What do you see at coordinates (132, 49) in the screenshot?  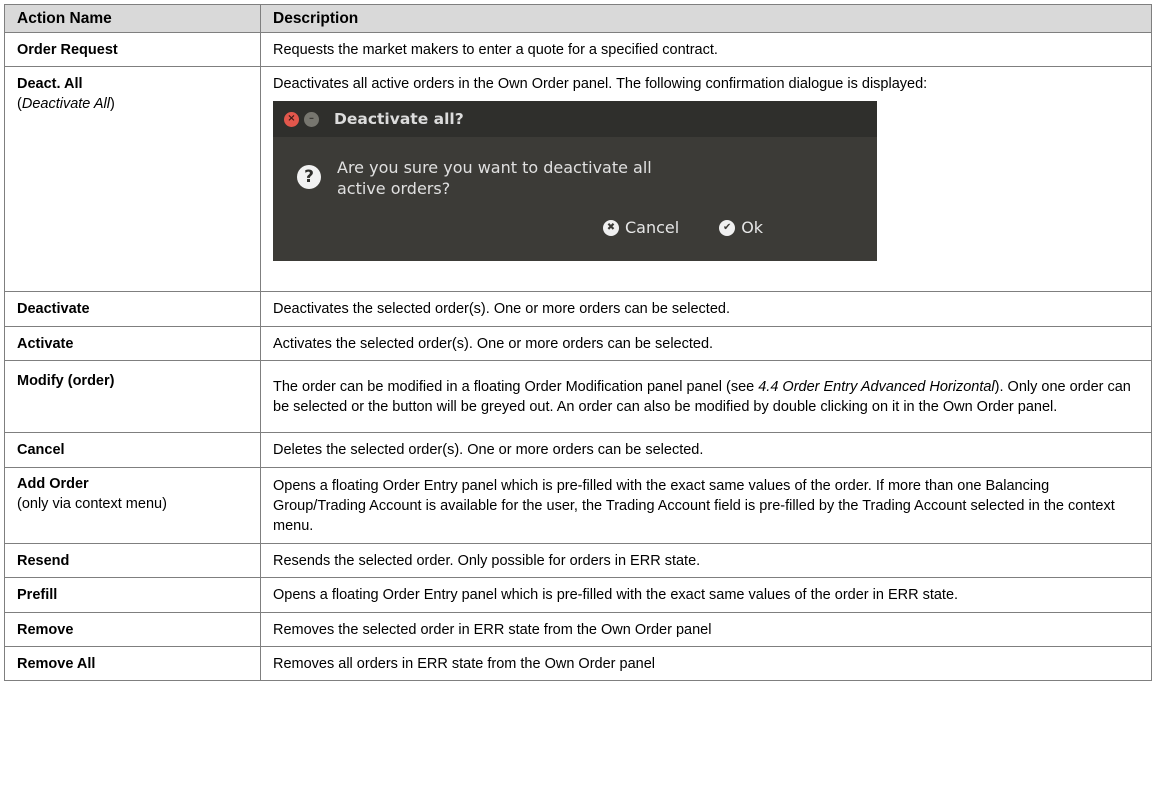 I see `action-name: Order Request` at bounding box center [132, 49].